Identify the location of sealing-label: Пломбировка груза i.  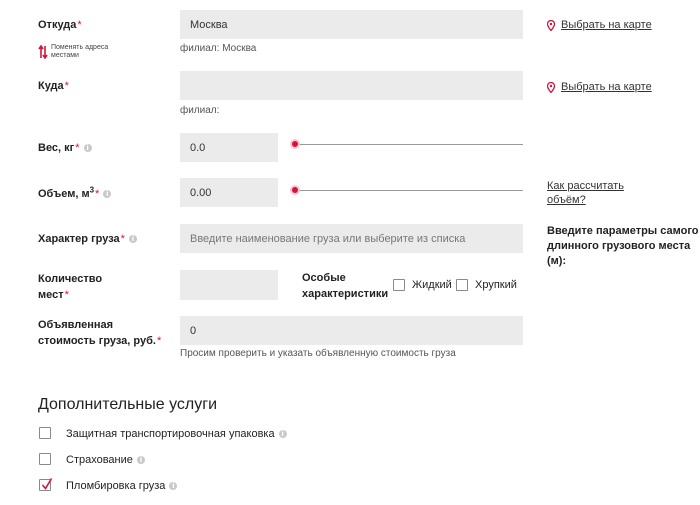
(122, 486).